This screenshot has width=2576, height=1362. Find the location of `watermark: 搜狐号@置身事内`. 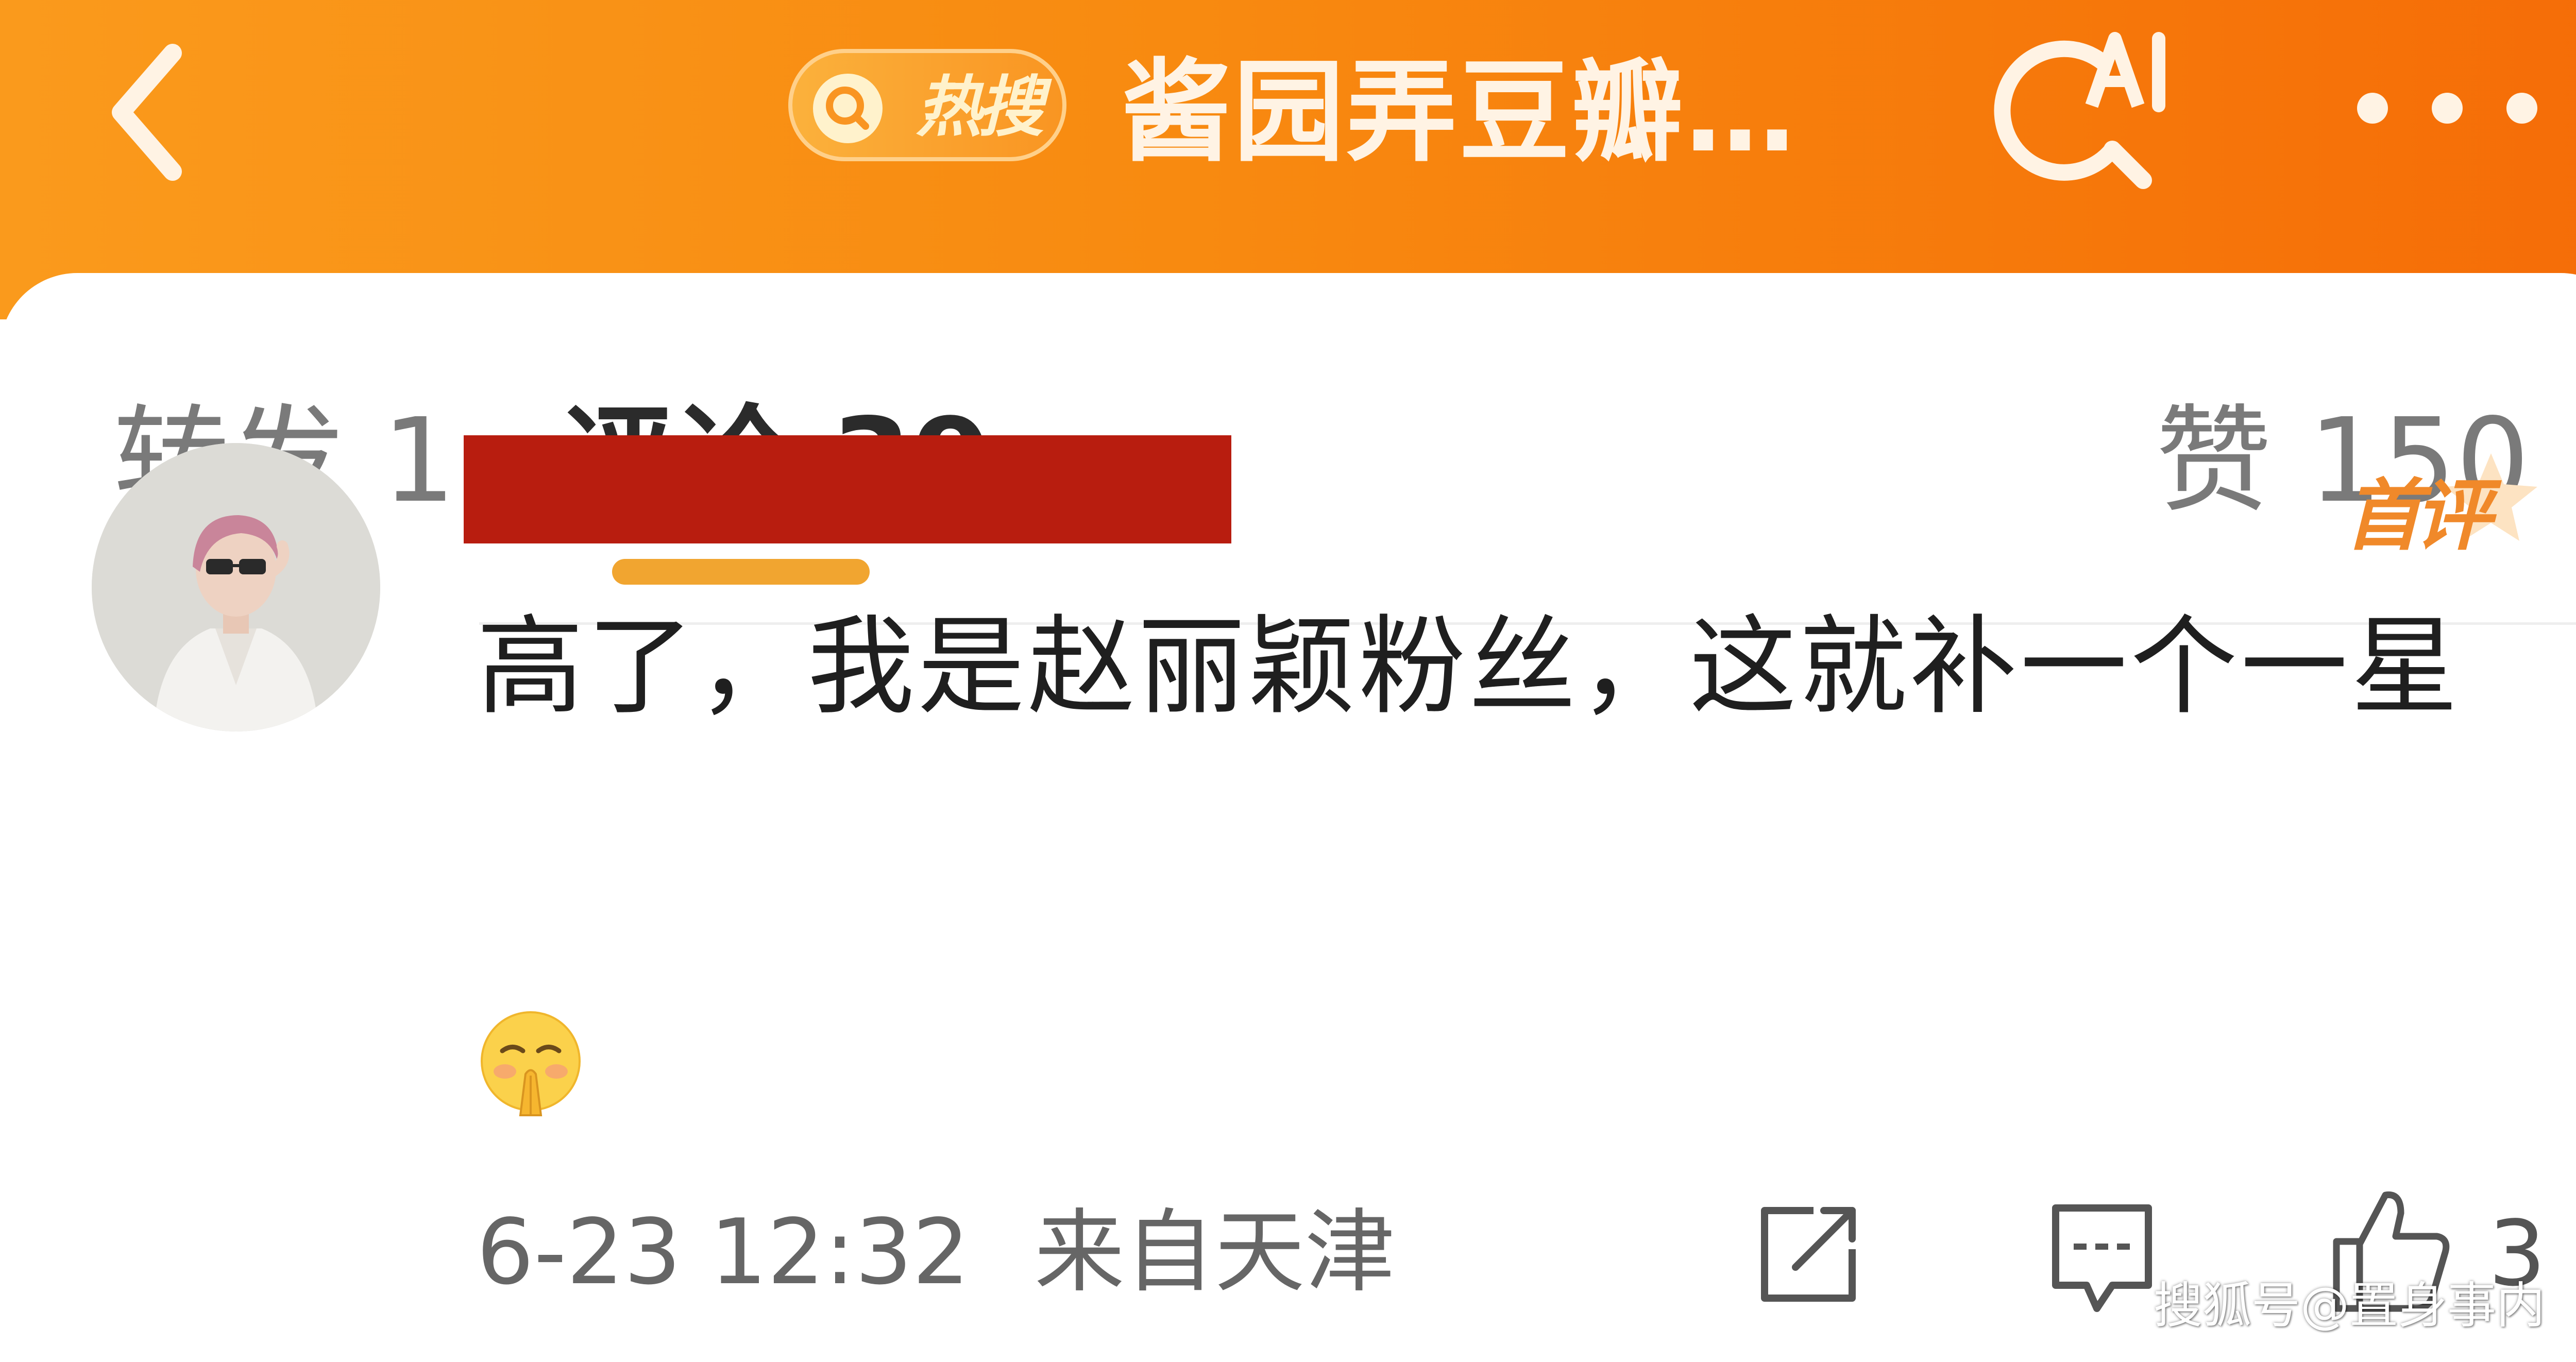

watermark: 搜狐号@置身事内 is located at coordinates (2350, 1306).